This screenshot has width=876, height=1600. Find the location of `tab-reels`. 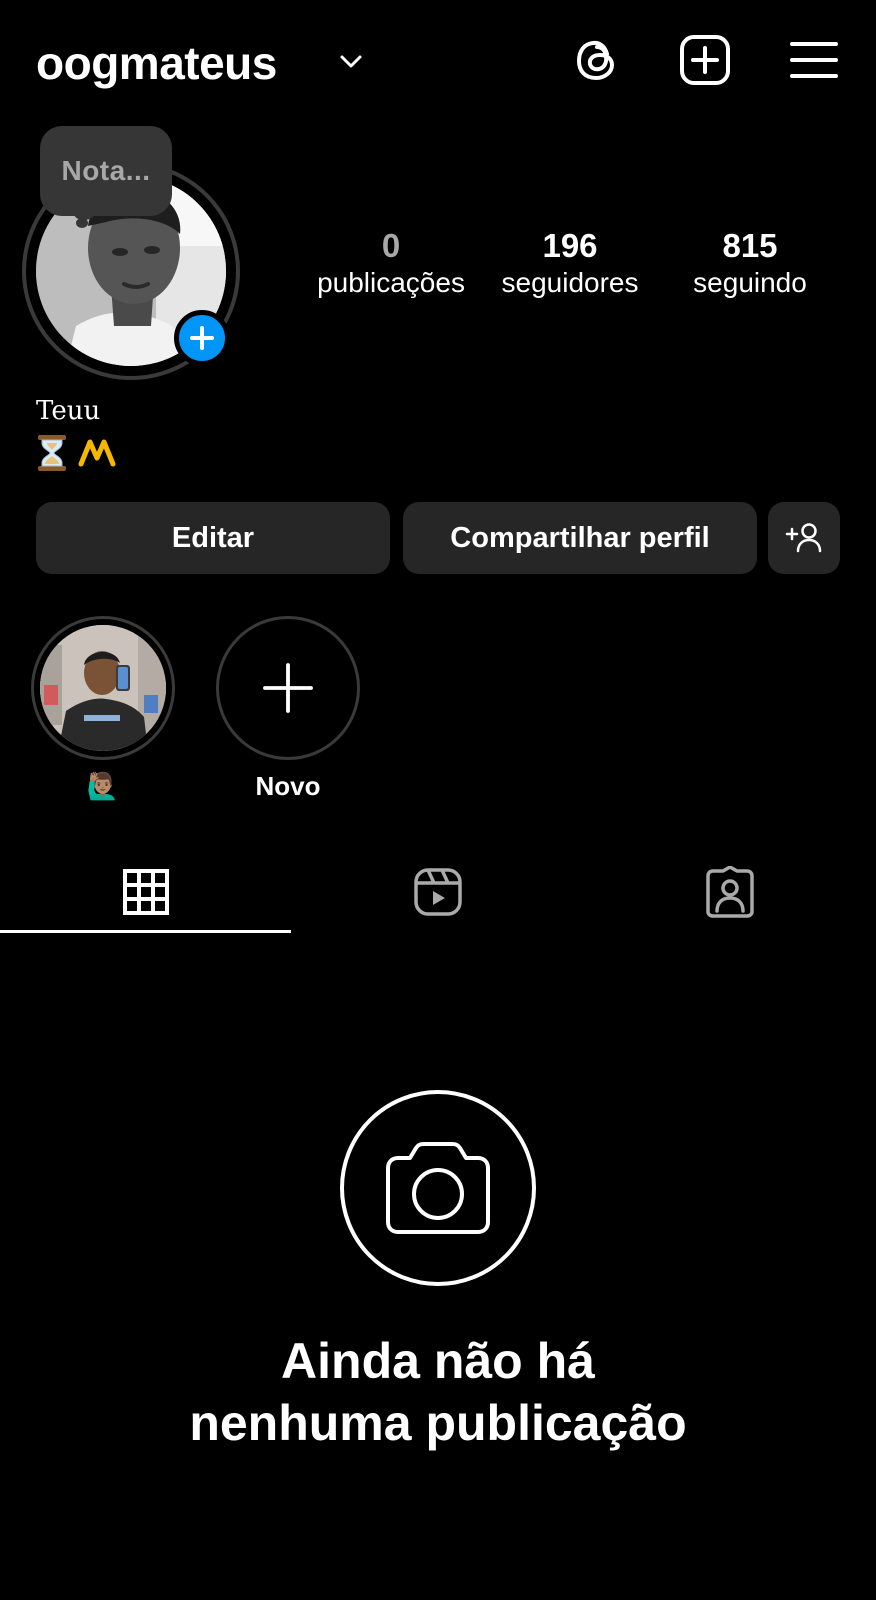

tab-reels is located at coordinates (438, 892).